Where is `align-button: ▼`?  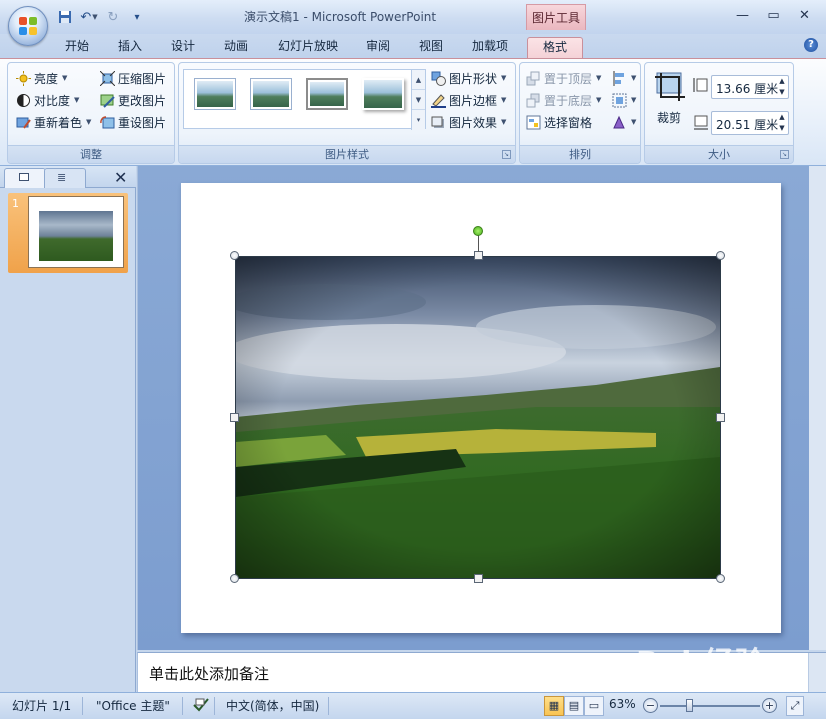
align-button: ▼ is located at coordinates (624, 78).